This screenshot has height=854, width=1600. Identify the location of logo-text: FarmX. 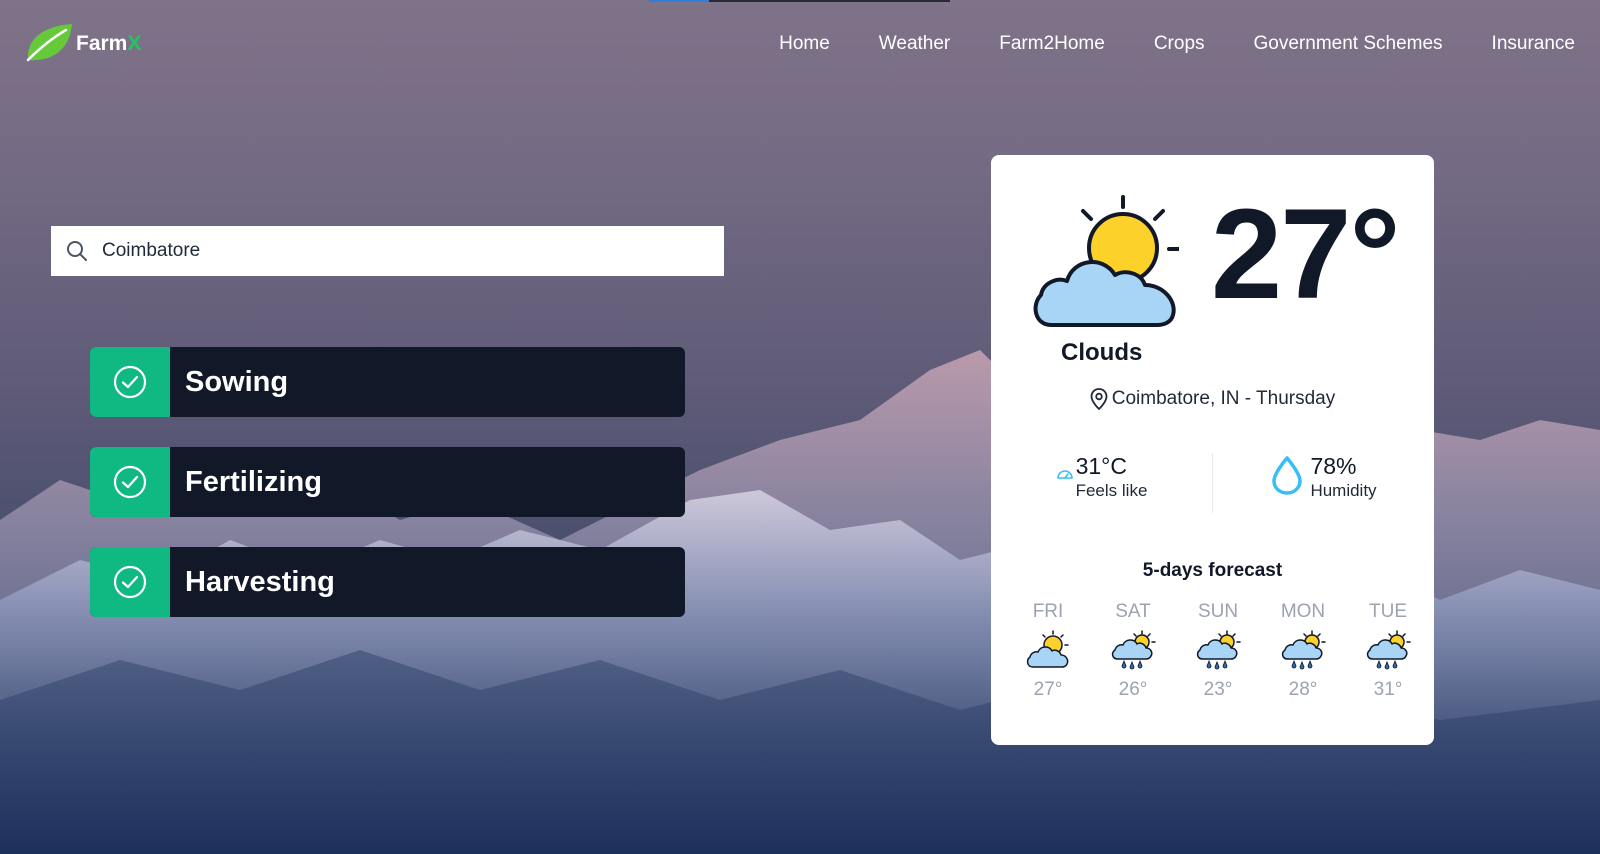
(108, 44).